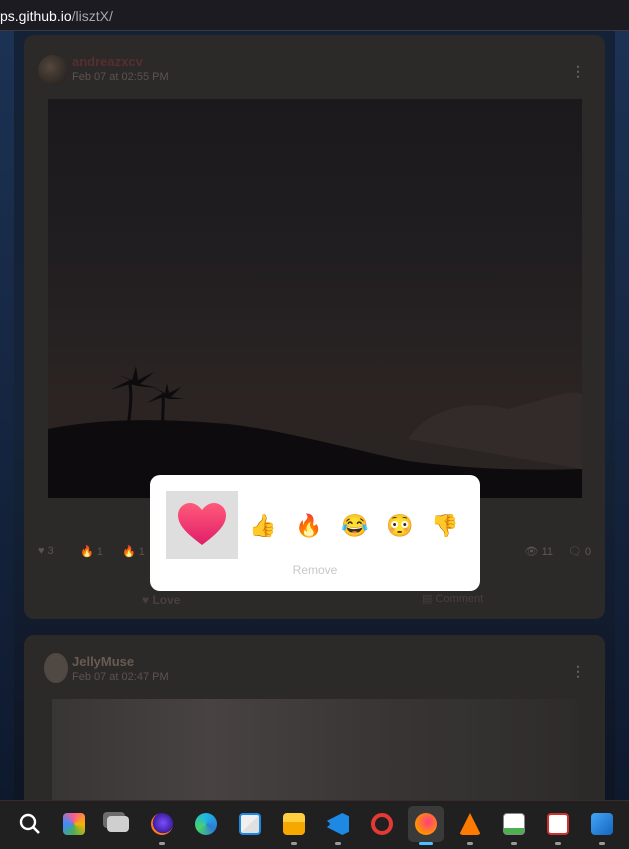 This screenshot has width=629, height=849. What do you see at coordinates (314, 824) in the screenshot?
I see `taskbar` at bounding box center [314, 824].